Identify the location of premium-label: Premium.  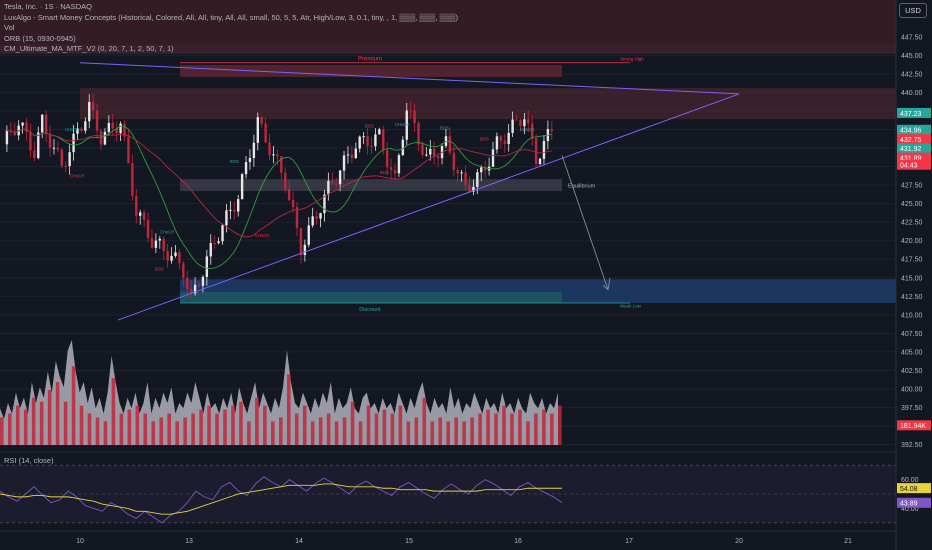
(370, 60).